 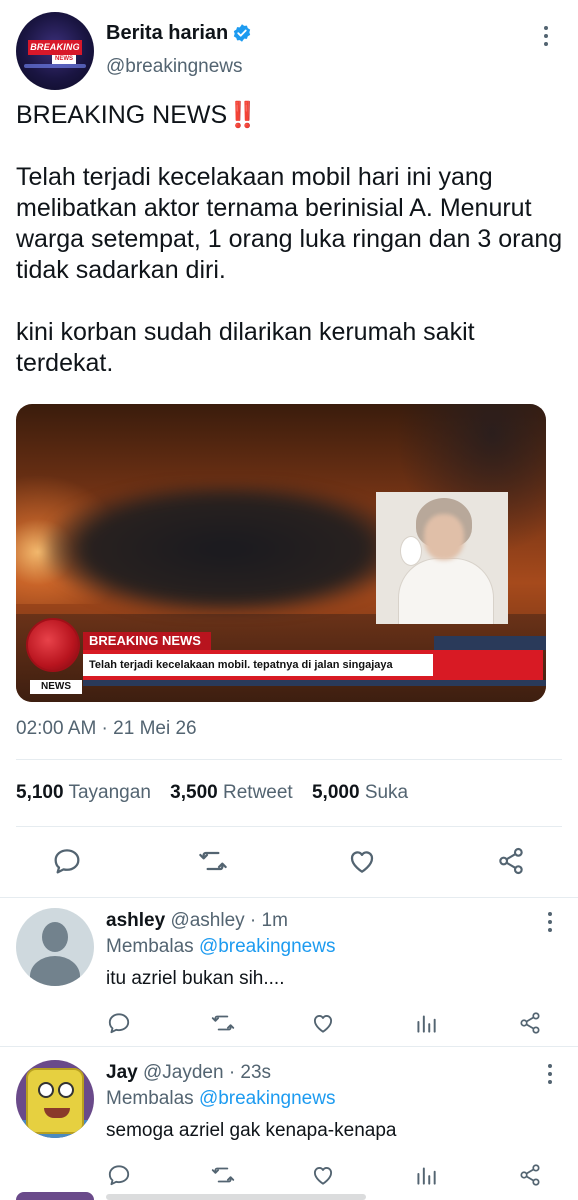 What do you see at coordinates (188, 1073) in the screenshot?
I see `reply-author: Jay @Jayden · 23s` at bounding box center [188, 1073].